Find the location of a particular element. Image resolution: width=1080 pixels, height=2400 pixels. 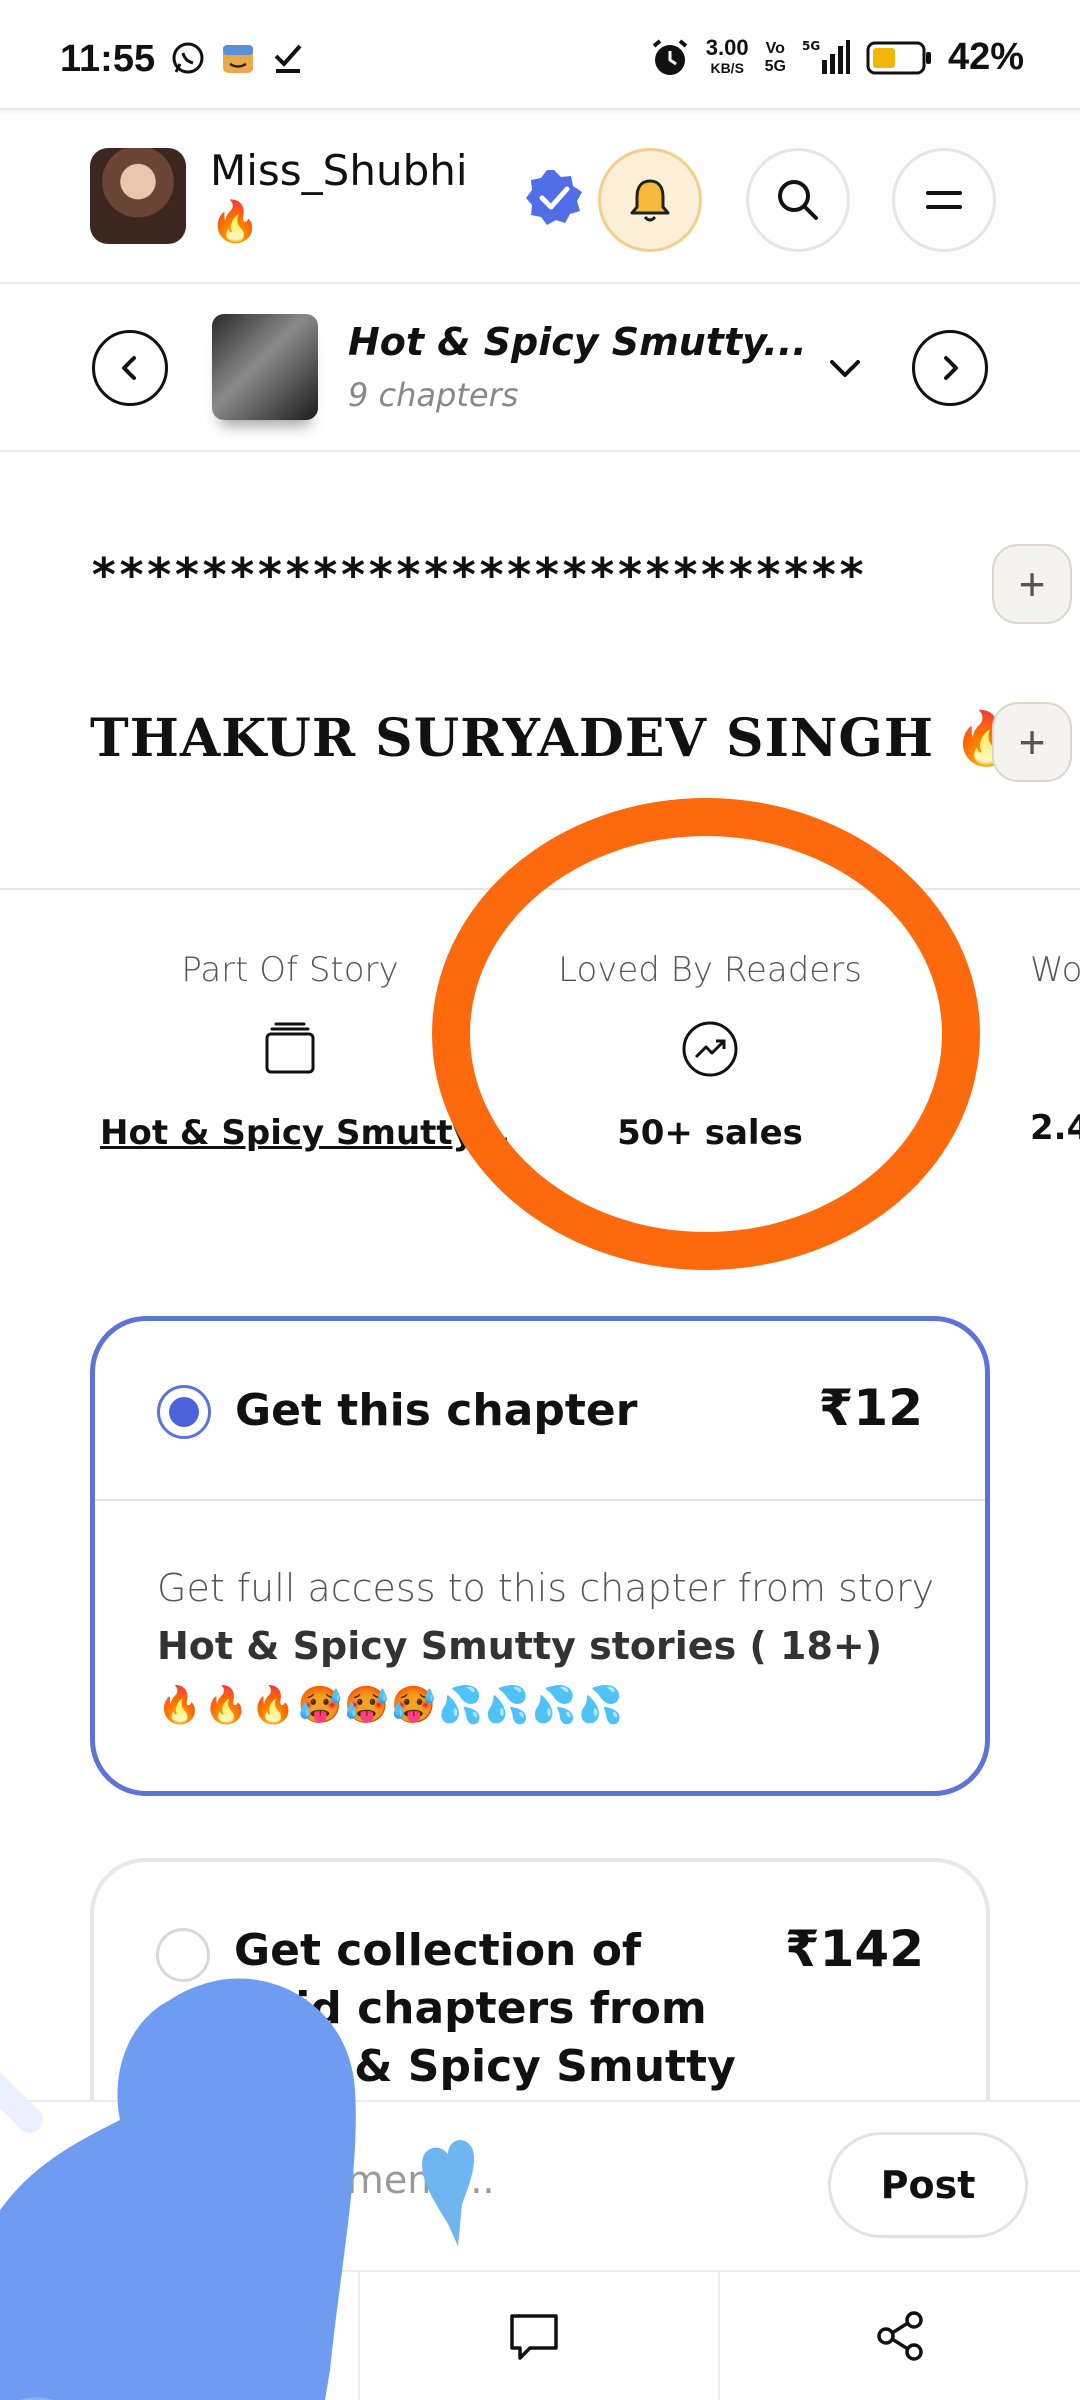

chevron-left-icon is located at coordinates (129, 368).